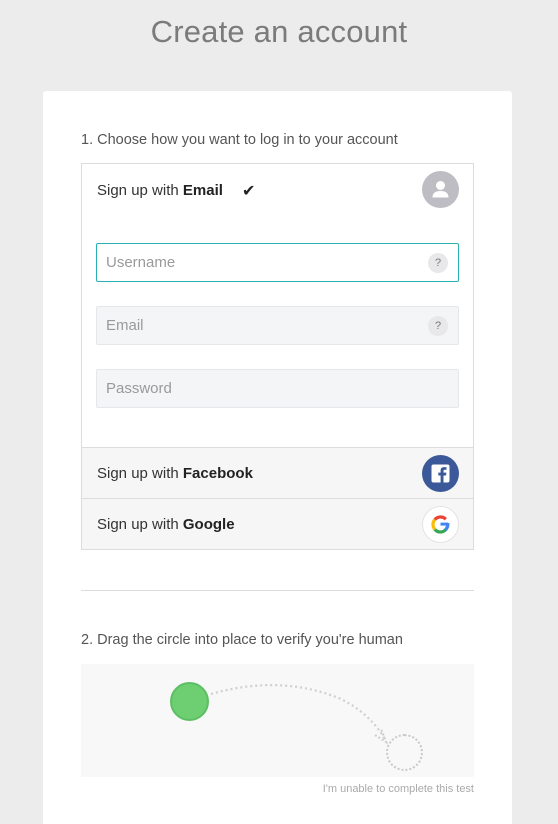 The height and width of the screenshot is (824, 558). What do you see at coordinates (398, 789) in the screenshot?
I see `unable-to-complete-link: I'm unable to complete this test` at bounding box center [398, 789].